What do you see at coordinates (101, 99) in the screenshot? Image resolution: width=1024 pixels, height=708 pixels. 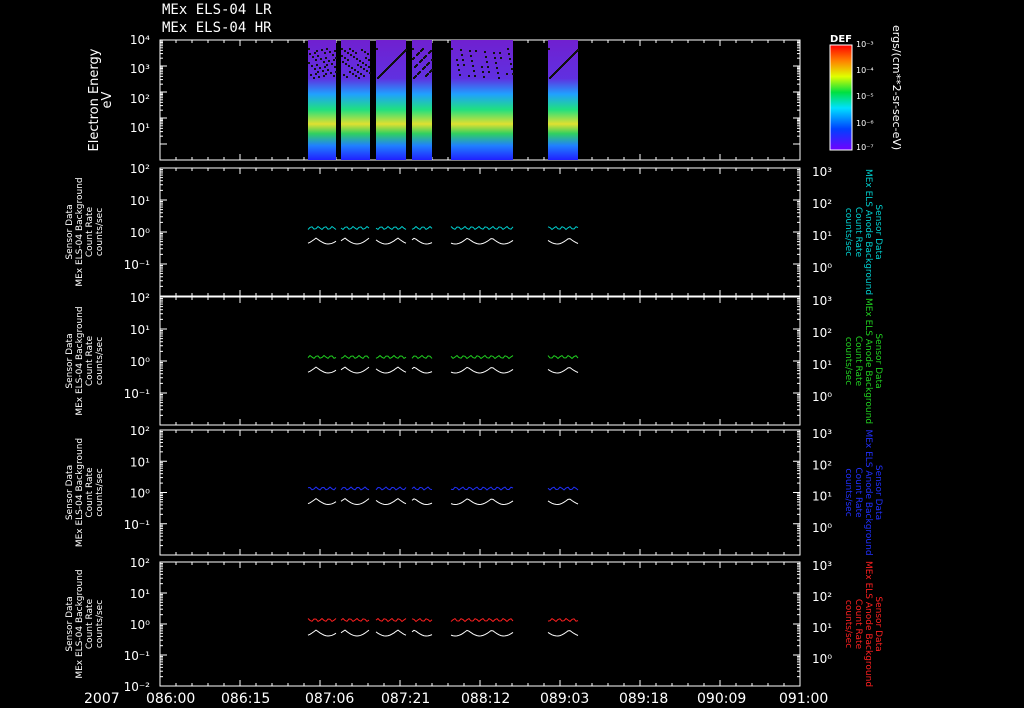 I see `spectrogram-ylabel: Electron EnergyeV` at bounding box center [101, 99].